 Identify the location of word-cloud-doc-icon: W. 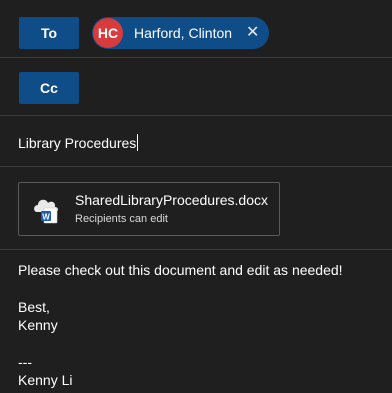
(46, 211).